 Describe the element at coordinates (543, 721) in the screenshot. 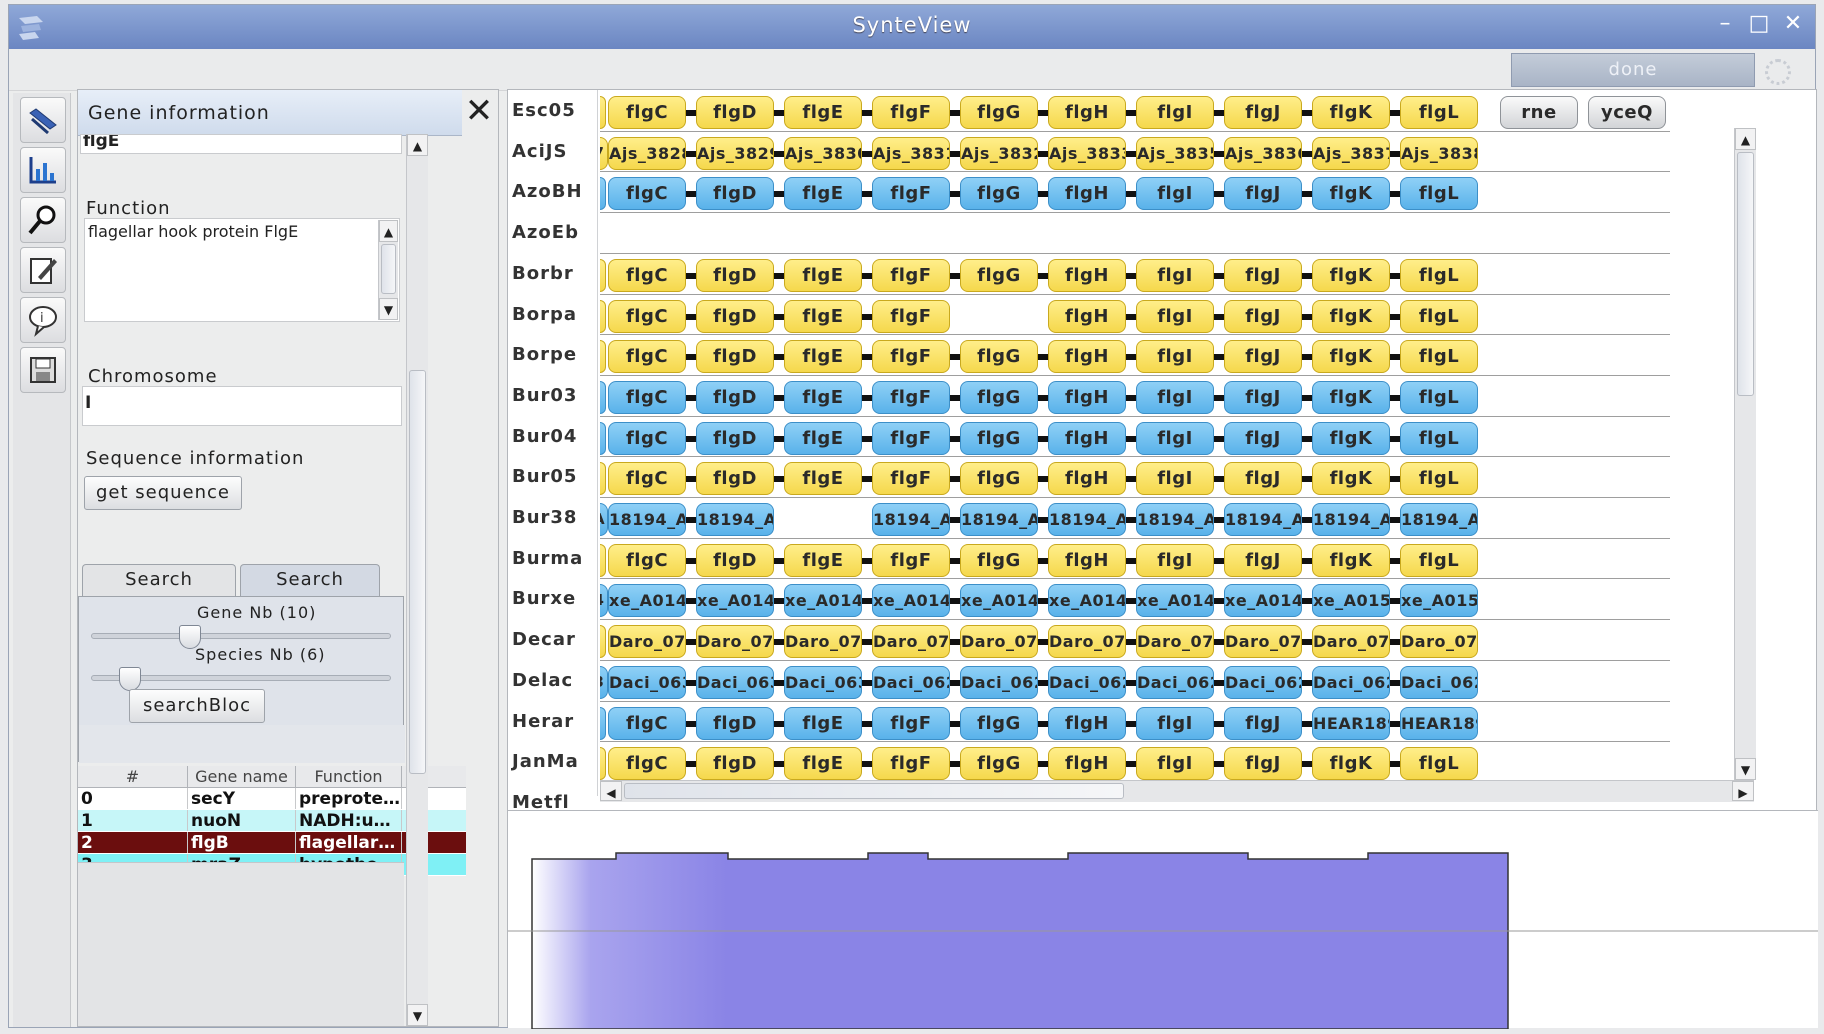

I see `species-label: Herar` at that location.